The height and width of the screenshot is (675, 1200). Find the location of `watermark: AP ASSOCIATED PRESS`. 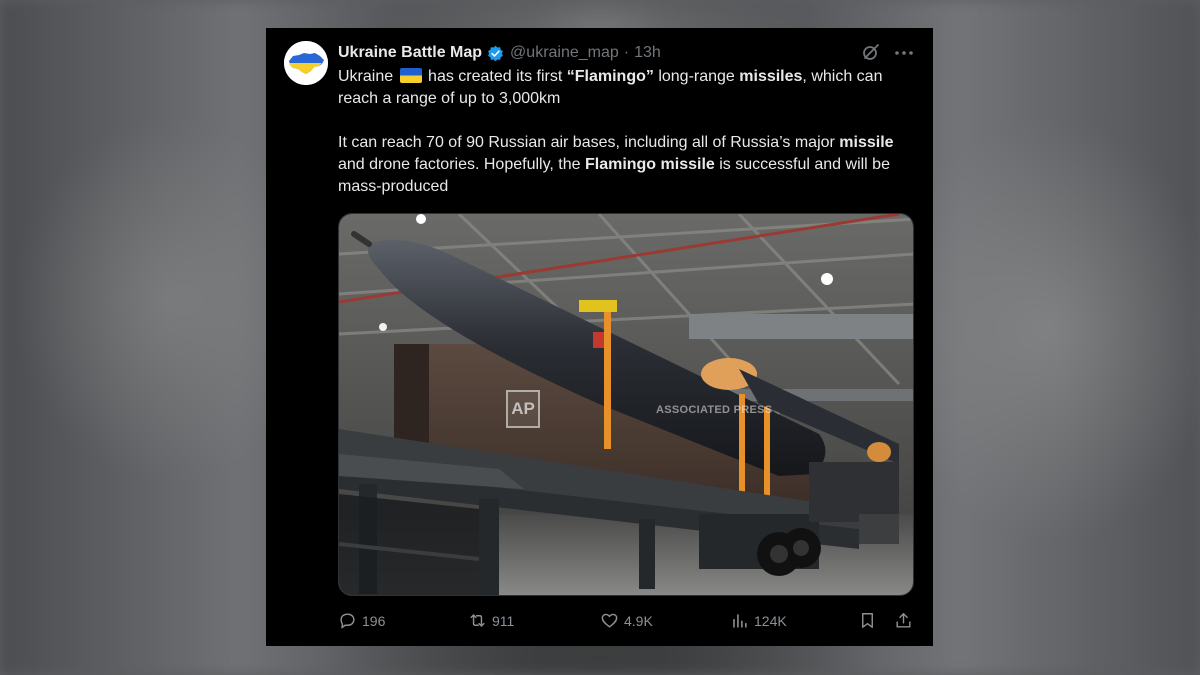

watermark: AP ASSOCIATED PRESS is located at coordinates (639, 409).